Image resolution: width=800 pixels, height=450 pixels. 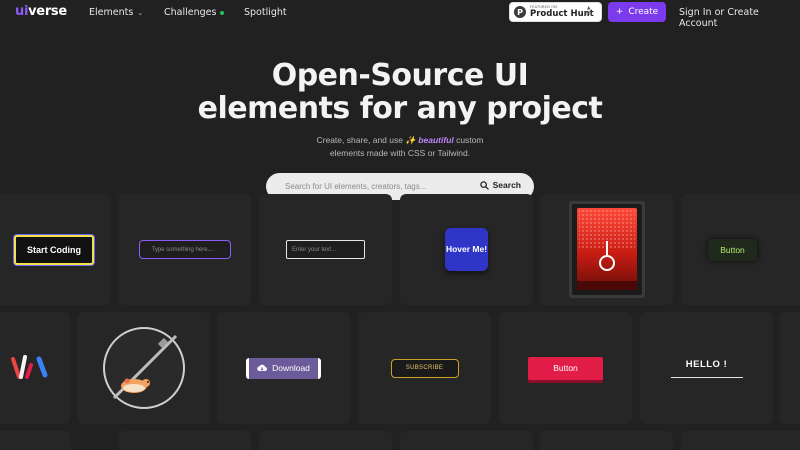 I want to click on green-glow-button: Button, so click(x=732, y=249).